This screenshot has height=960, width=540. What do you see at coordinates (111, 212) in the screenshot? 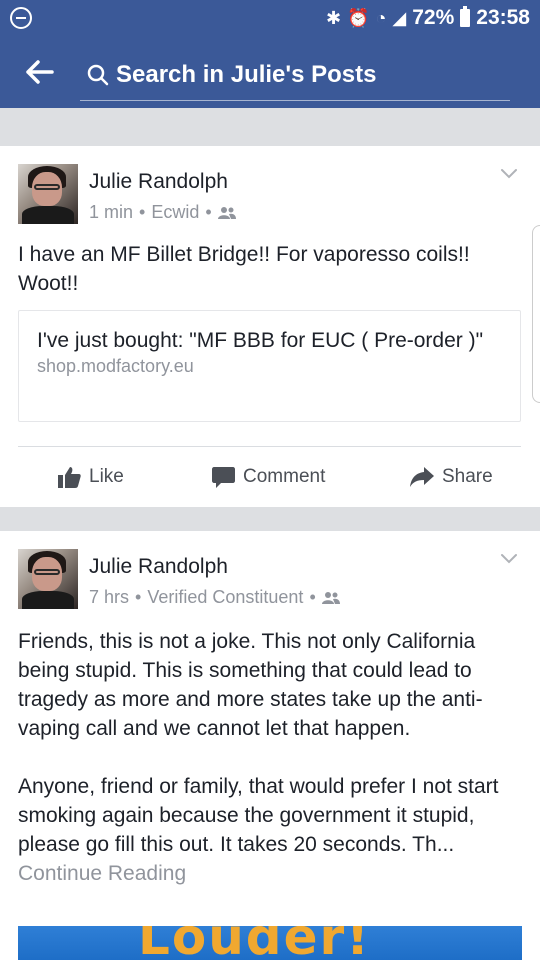
I see `post-time: 1 min` at bounding box center [111, 212].